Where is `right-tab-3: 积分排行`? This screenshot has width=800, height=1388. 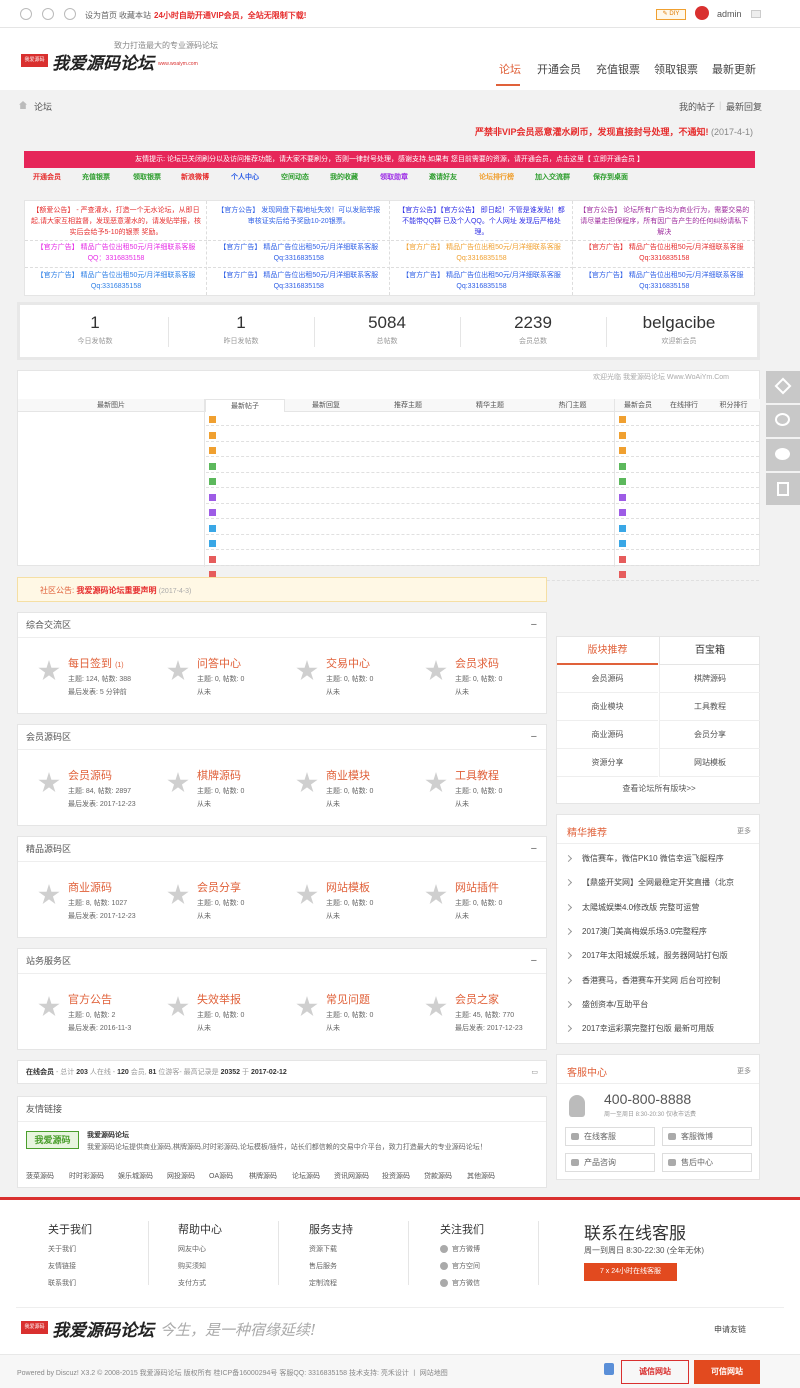
right-tab-3: 积分排行 is located at coordinates (733, 405).